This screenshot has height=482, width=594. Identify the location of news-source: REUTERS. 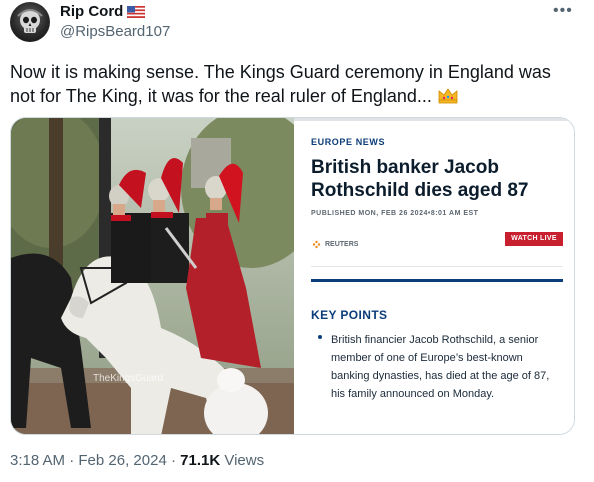
(334, 244).